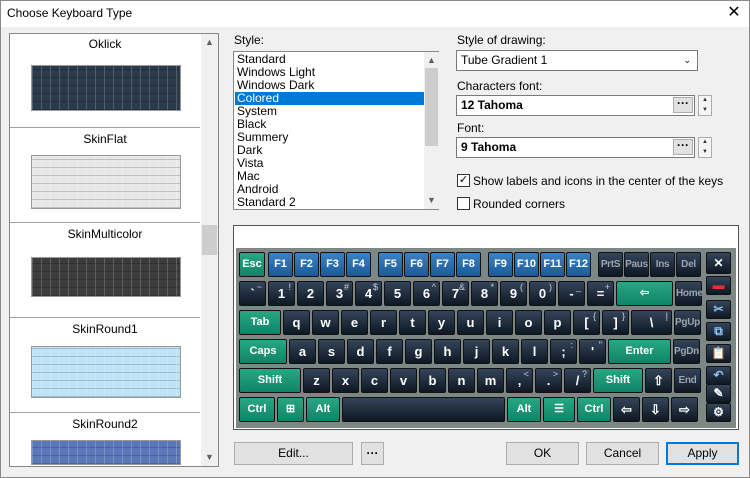 The height and width of the screenshot is (478, 750). I want to click on key: 2, so click(310, 293).